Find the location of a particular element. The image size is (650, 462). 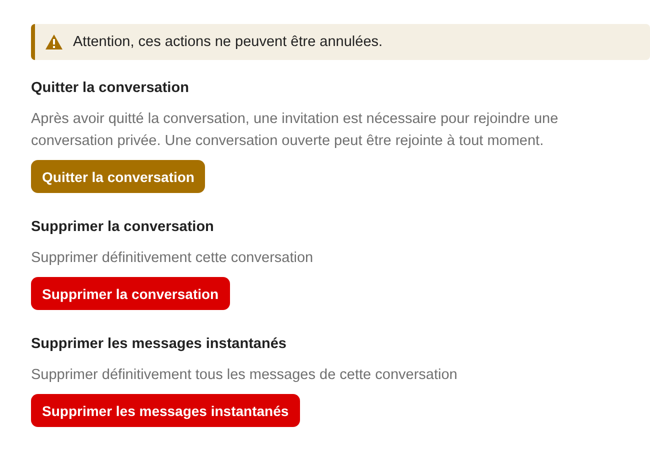

section-title: Quitter la conversation is located at coordinates (110, 88).